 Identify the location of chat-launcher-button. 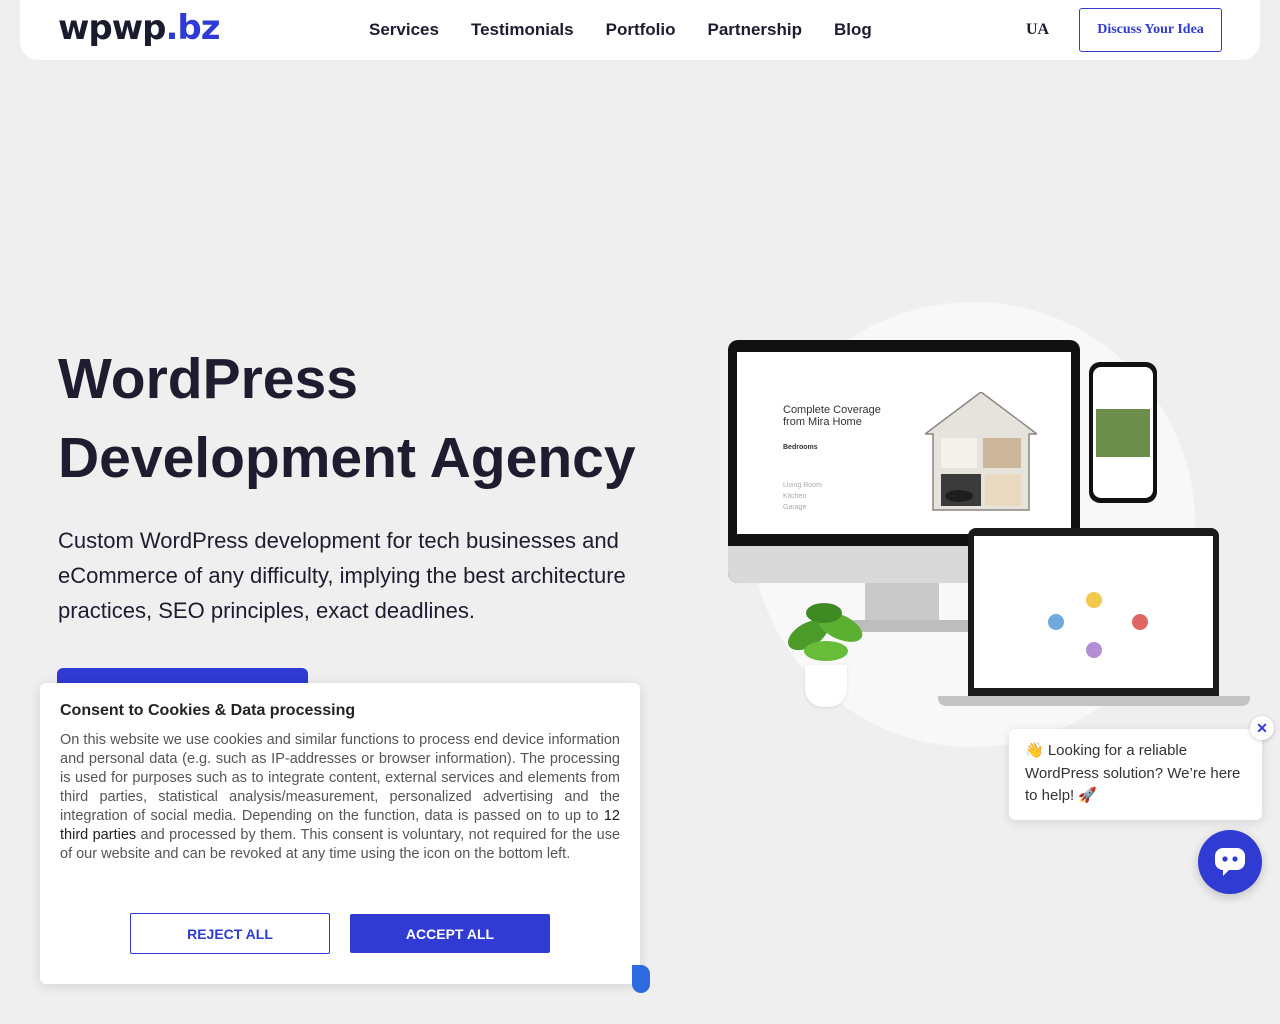
(1230, 862).